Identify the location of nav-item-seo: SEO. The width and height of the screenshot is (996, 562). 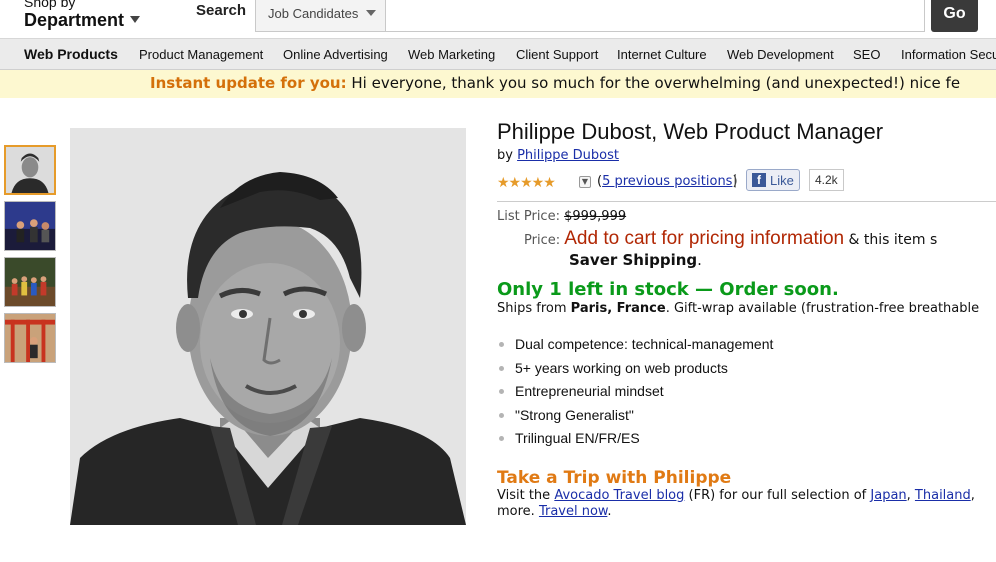
(866, 54).